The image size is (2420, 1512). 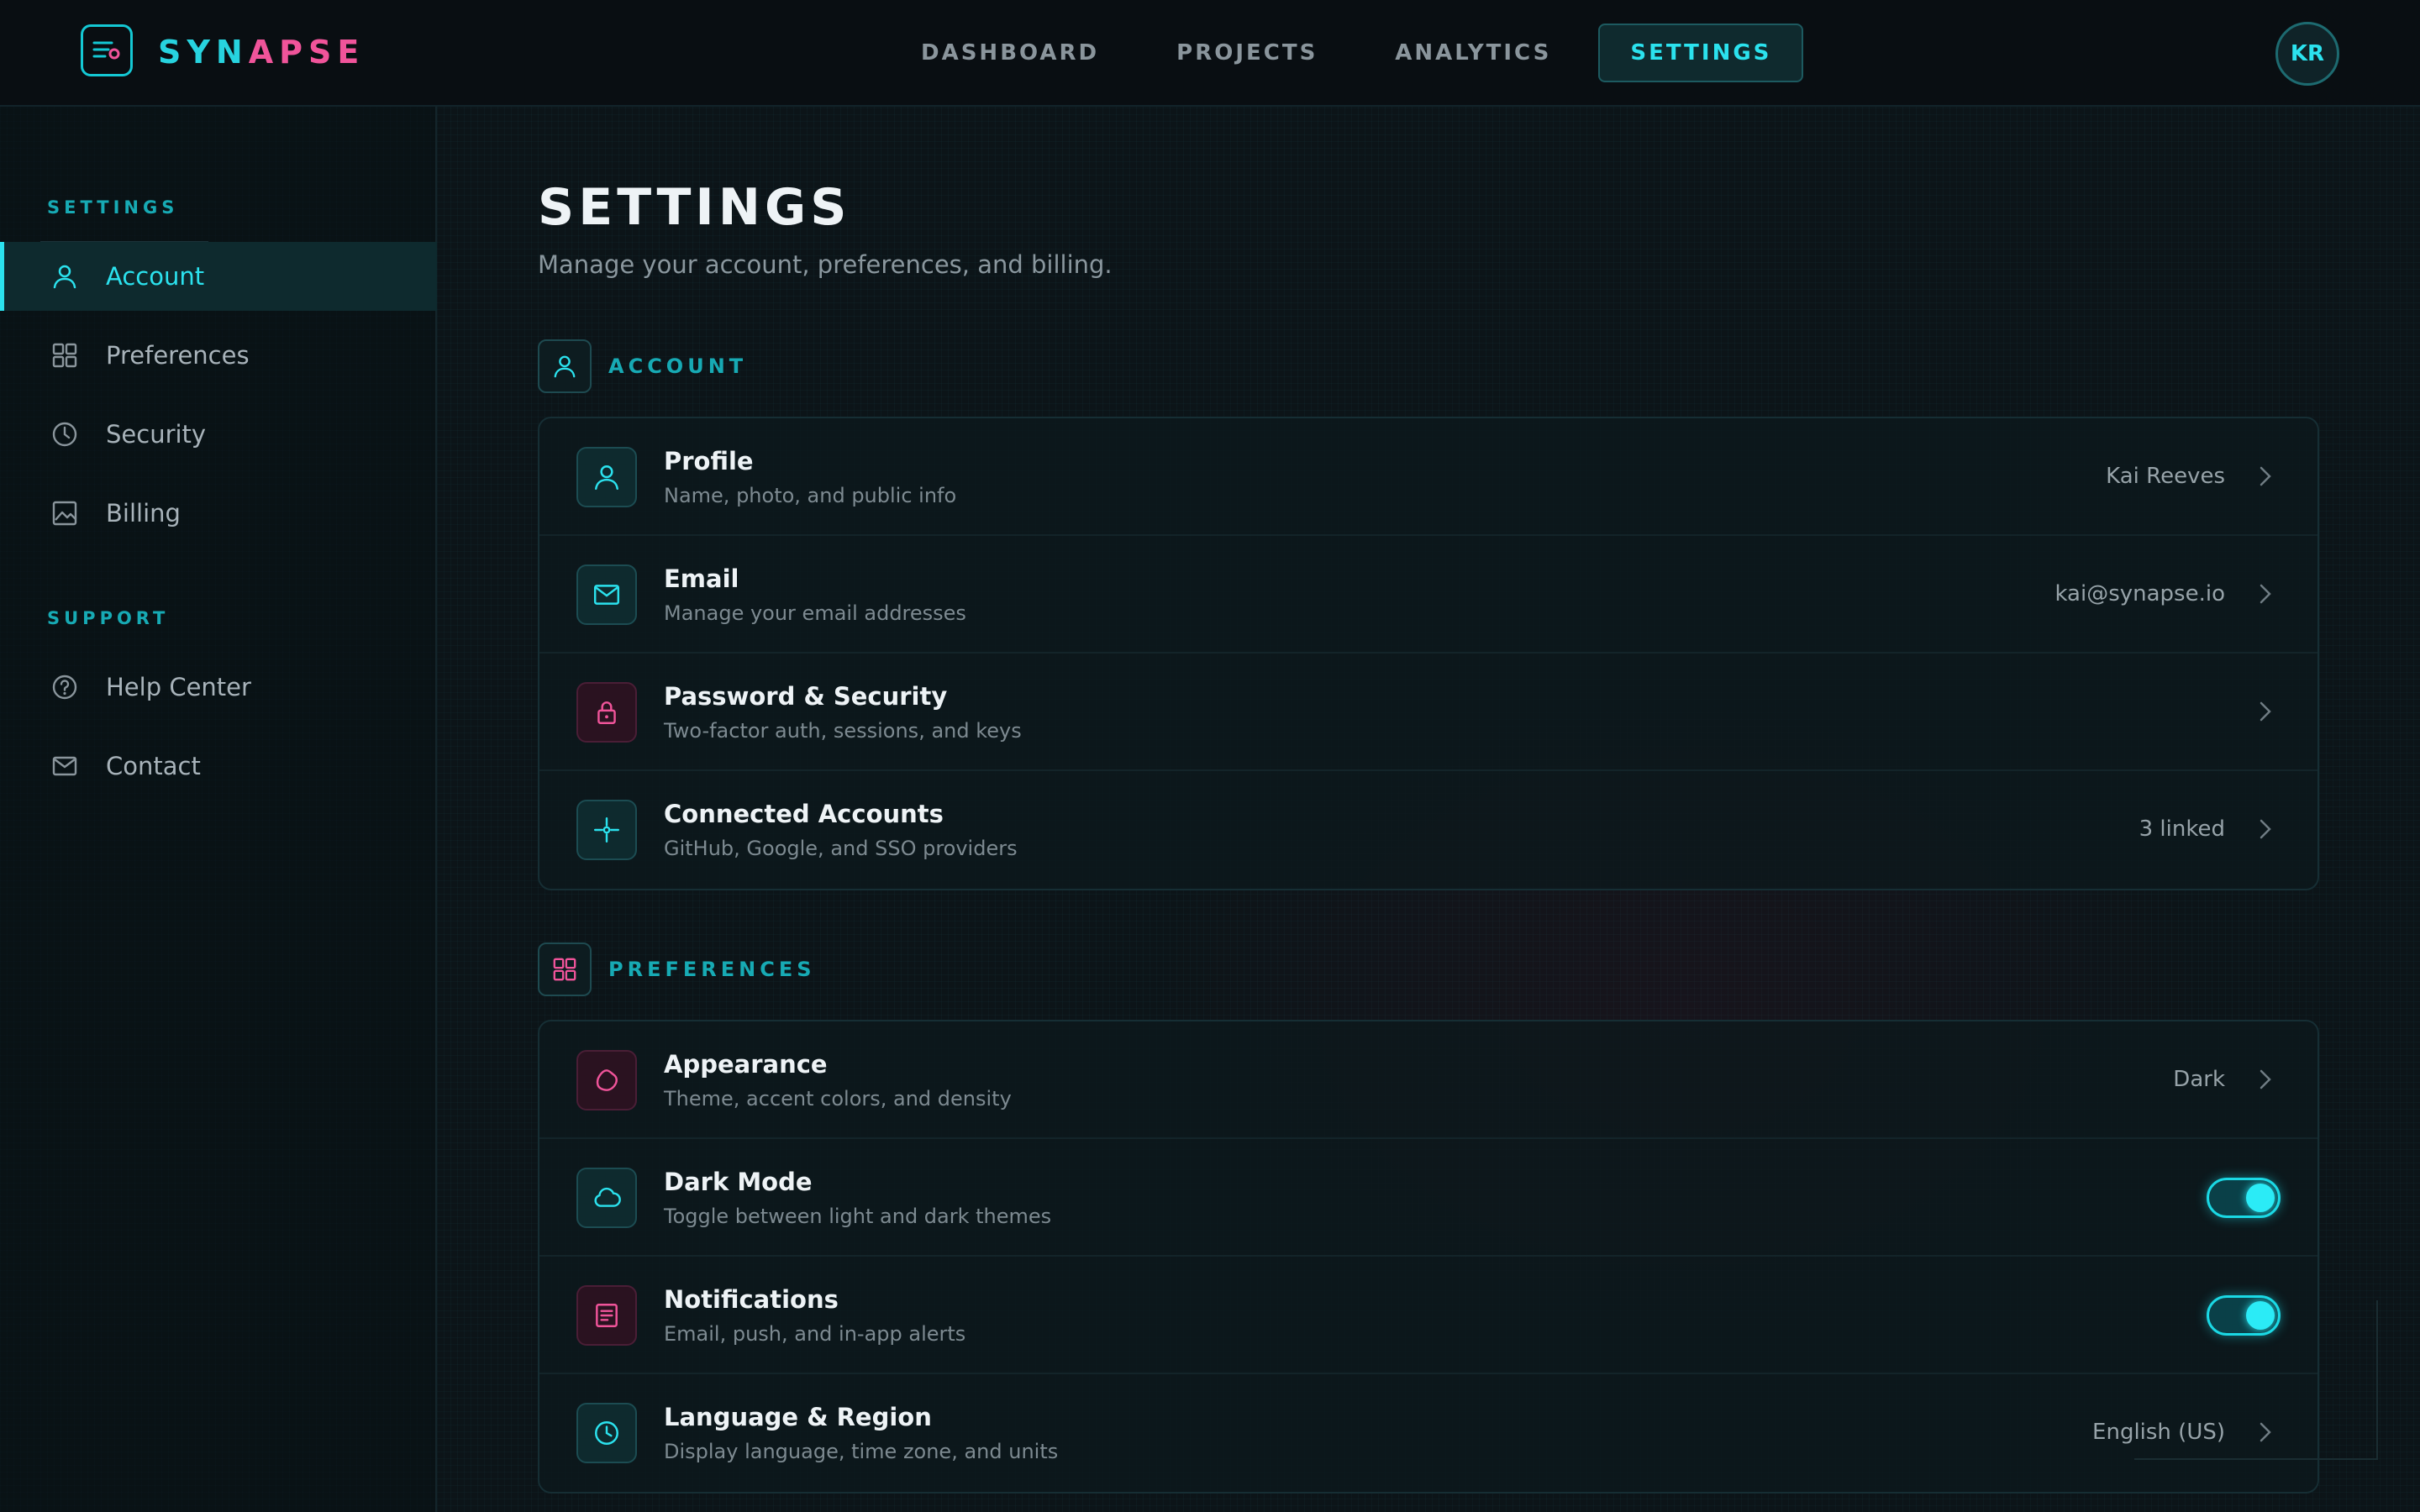 I want to click on row-value: Dark, so click(x=2199, y=1079).